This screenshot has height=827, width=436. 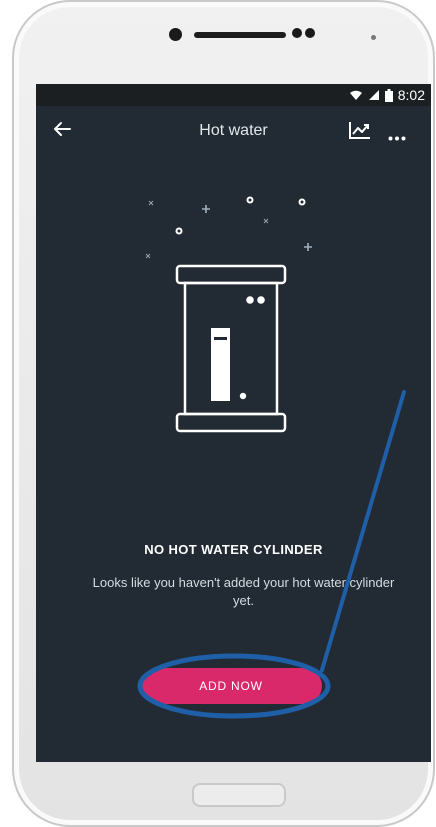 What do you see at coordinates (397, 137) in the screenshot?
I see `more-options-icon` at bounding box center [397, 137].